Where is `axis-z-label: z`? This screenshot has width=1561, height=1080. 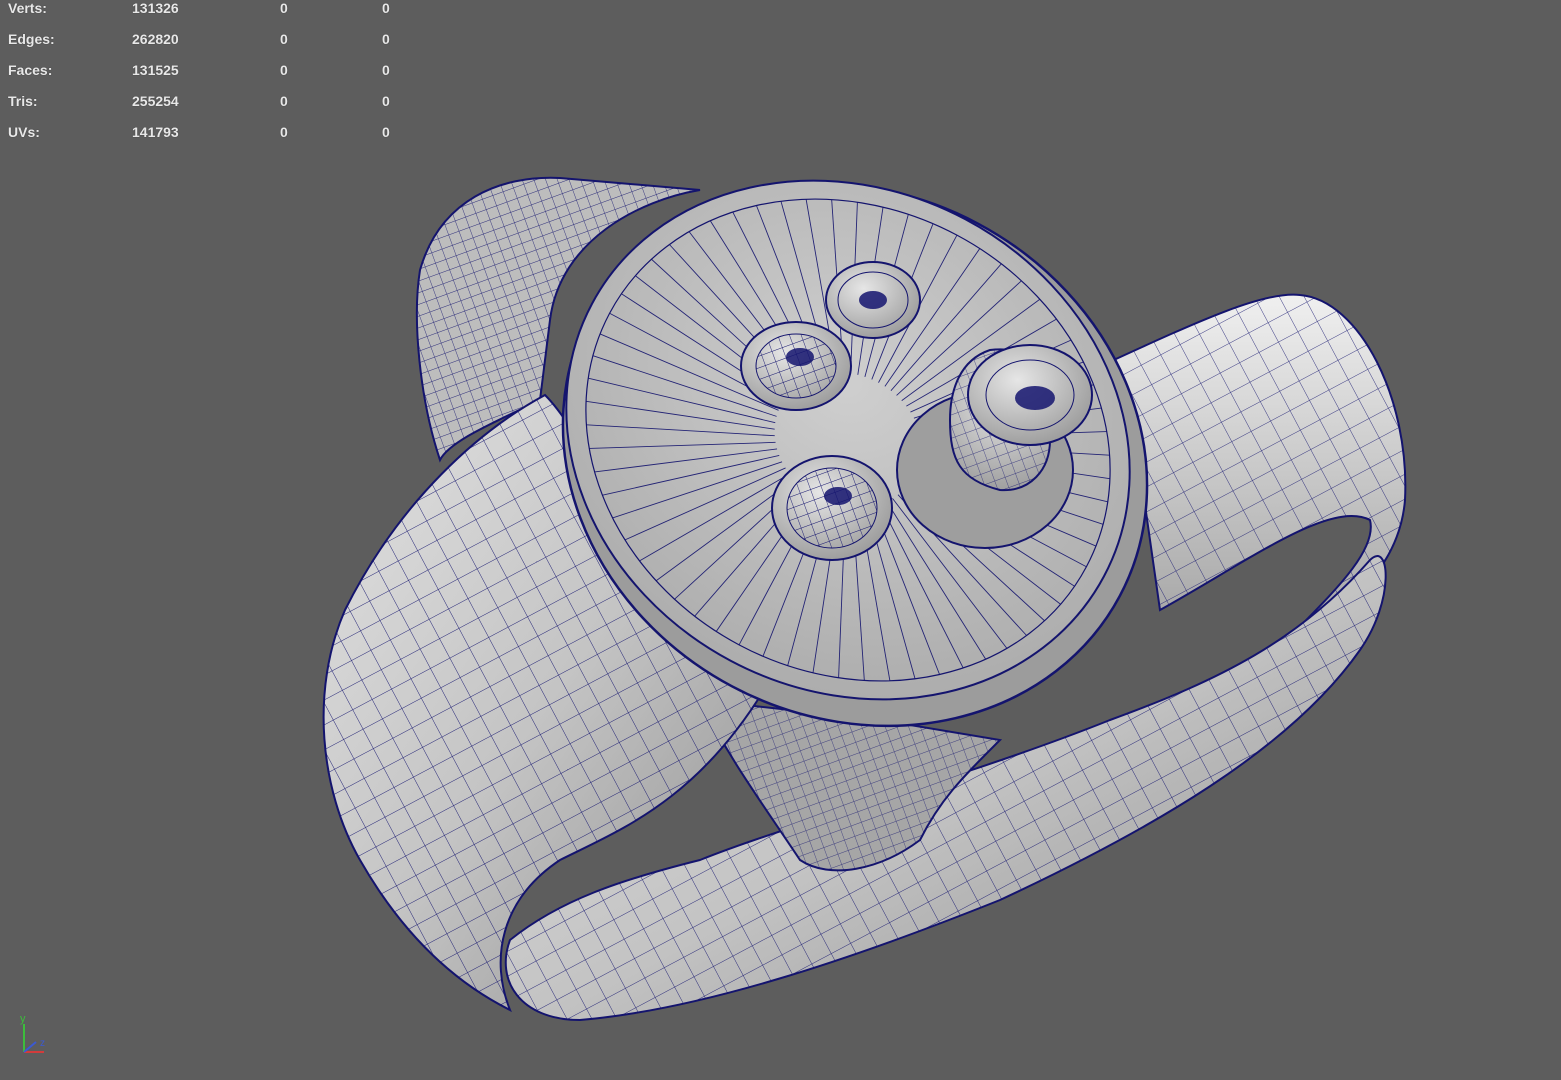
axis-z-label: z is located at coordinates (42, 1043).